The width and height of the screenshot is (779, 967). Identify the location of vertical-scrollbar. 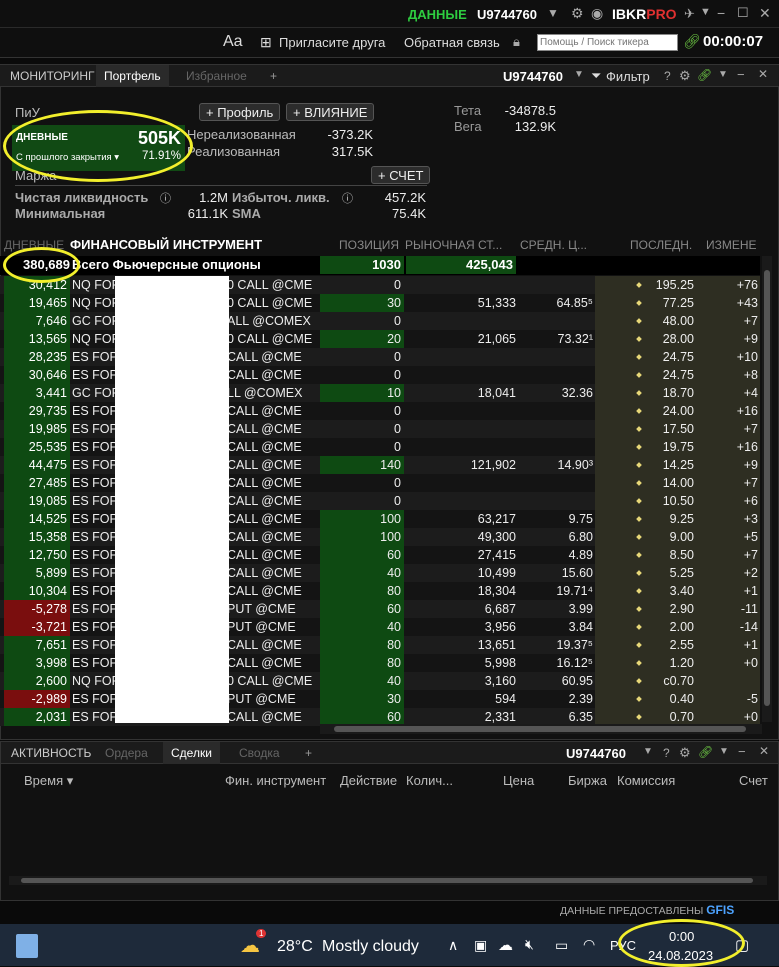
(767, 489).